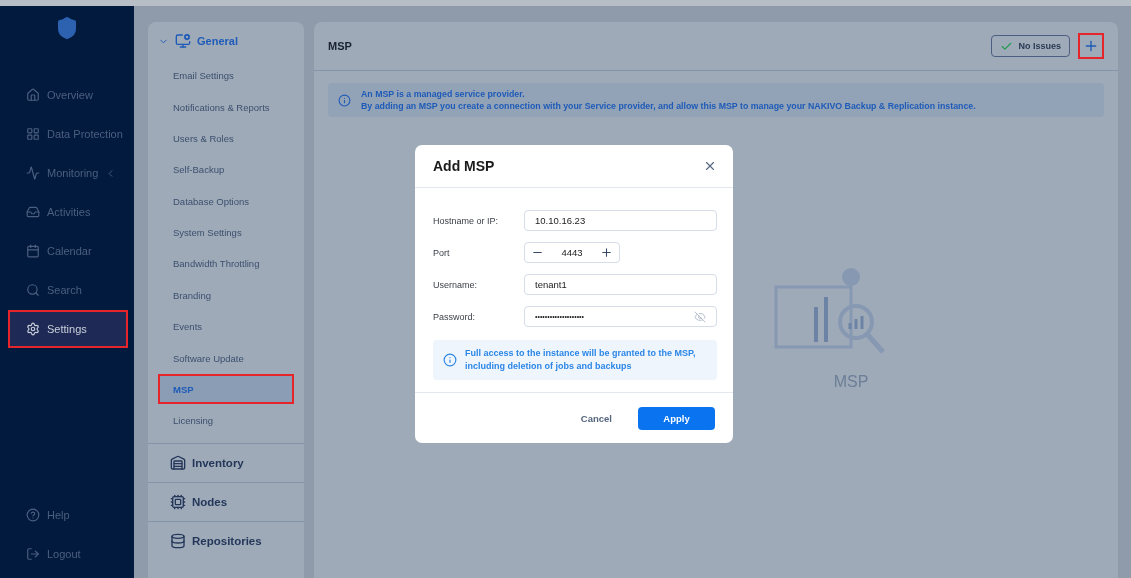 This screenshot has width=1131, height=578. Describe the element at coordinates (226, 295) in the screenshot. I see `nav-item: Branding` at that location.